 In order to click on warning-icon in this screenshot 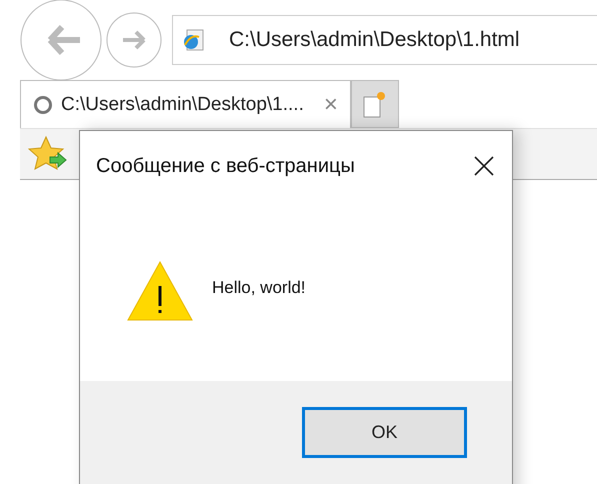, I will do `click(160, 291)`.